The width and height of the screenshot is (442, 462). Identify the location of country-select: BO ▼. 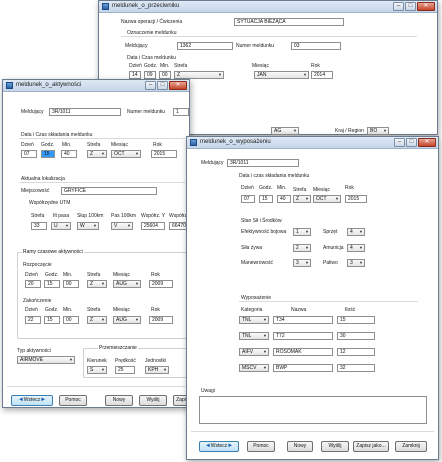
(378, 131).